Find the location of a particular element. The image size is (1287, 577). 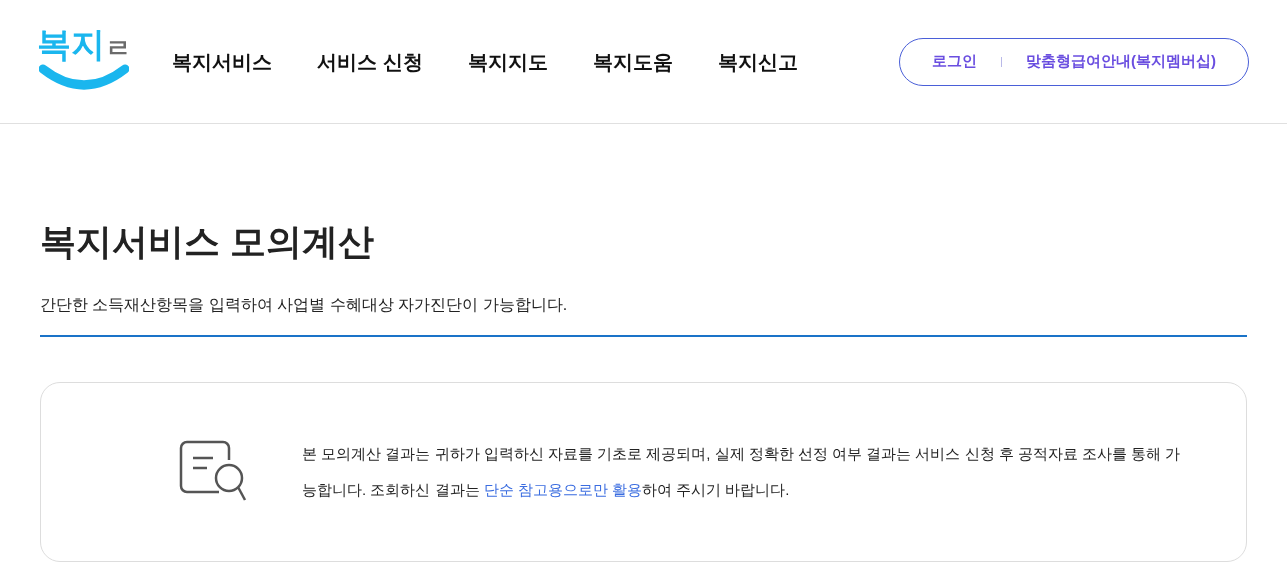

nav-link: 복지신고 is located at coordinates (757, 61).